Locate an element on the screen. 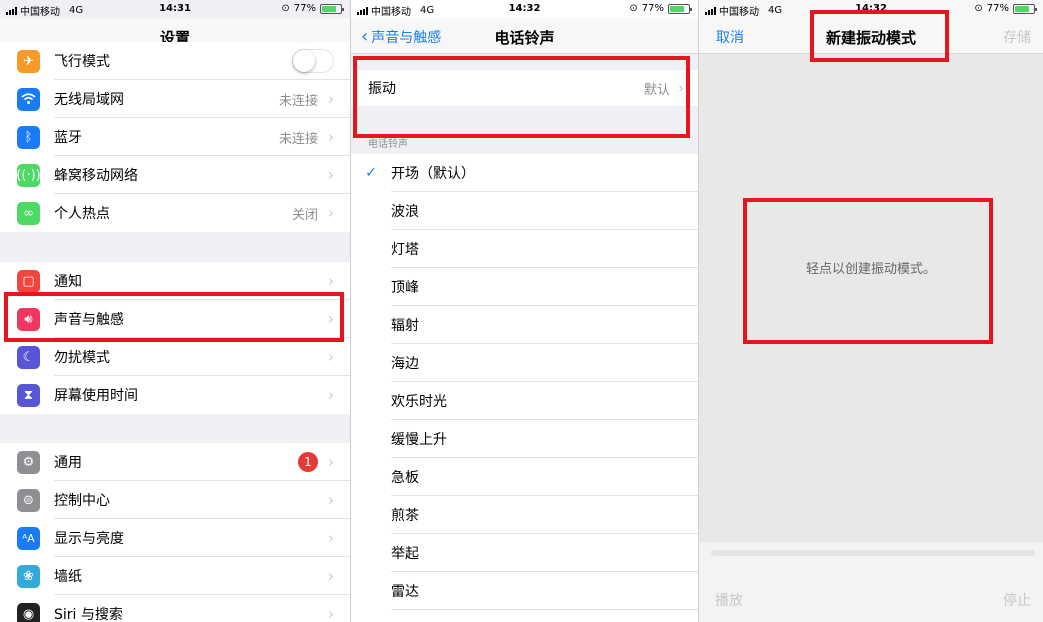 This screenshot has height=622, width=1043. tone-label: 开场（默认） is located at coordinates (433, 174).